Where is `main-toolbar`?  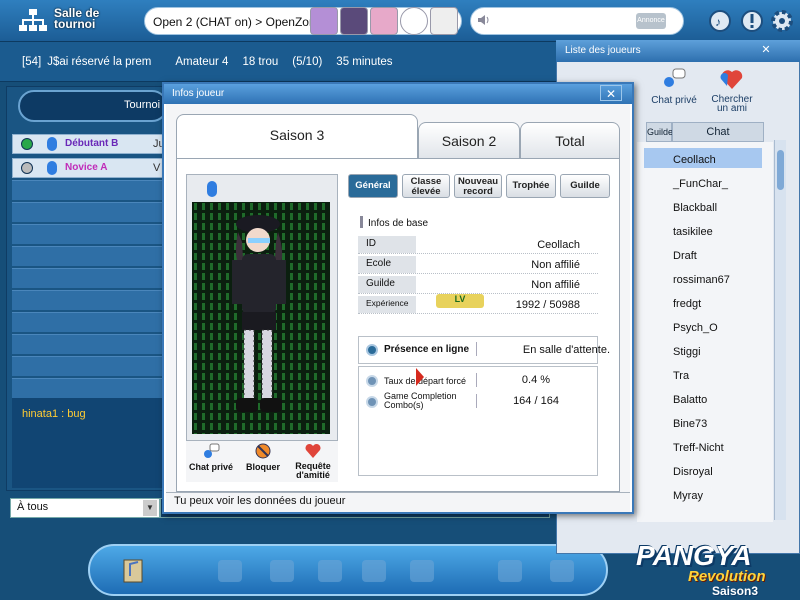
main-toolbar is located at coordinates (348, 570).